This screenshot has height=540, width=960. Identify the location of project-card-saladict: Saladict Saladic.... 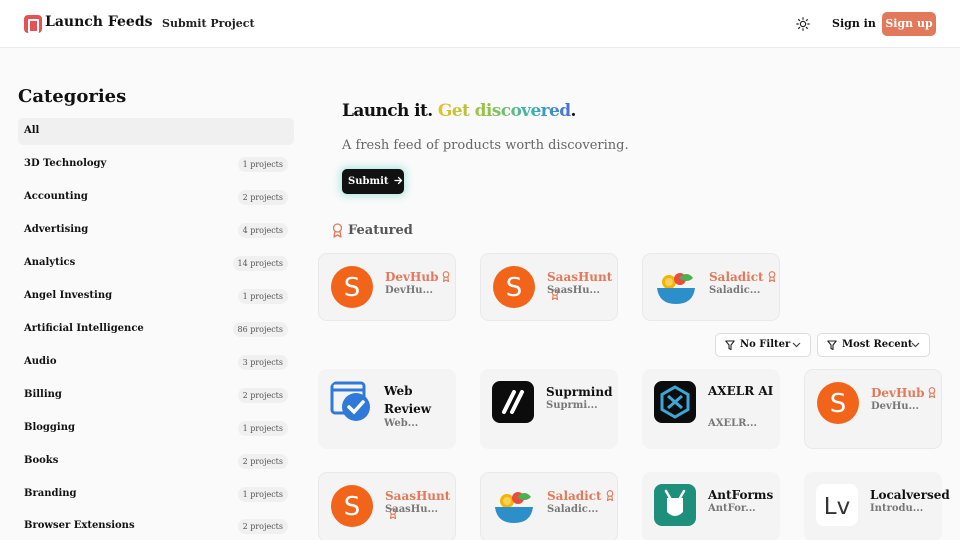
(549, 506).